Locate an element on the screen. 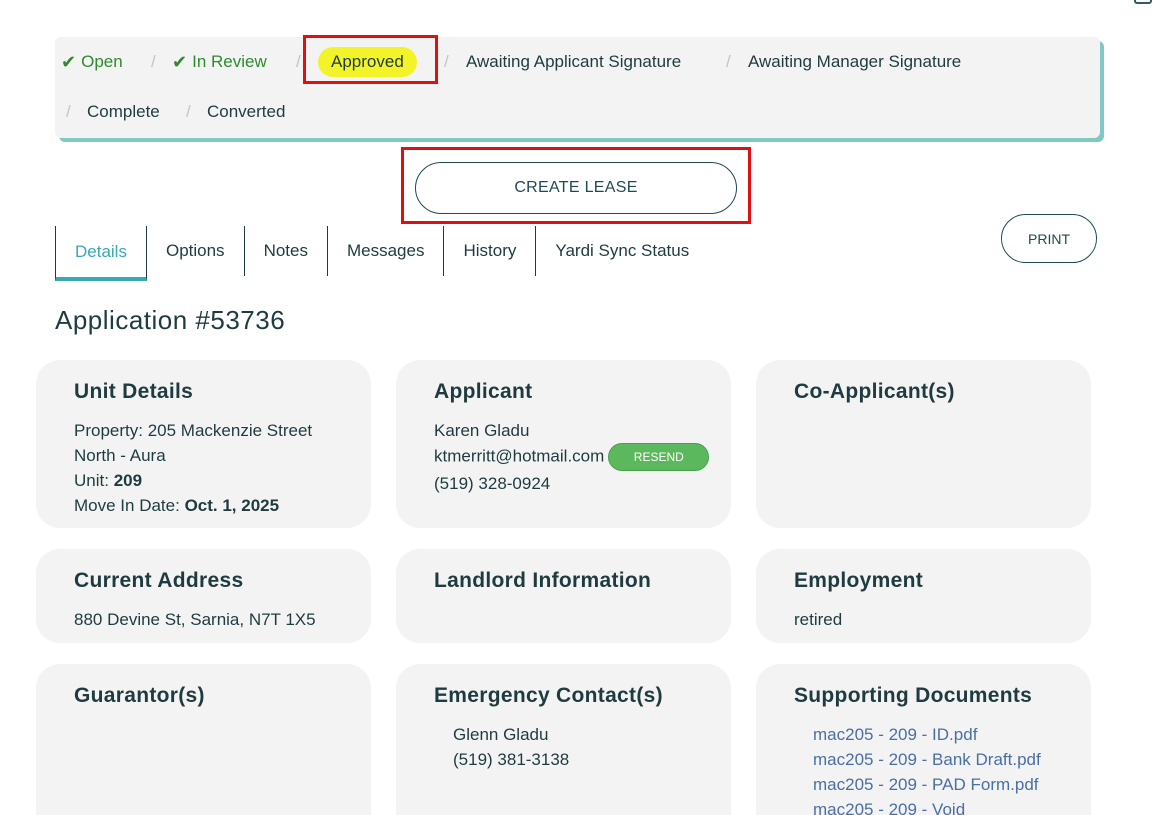 The width and height of the screenshot is (1166, 815). current-address: 880 Devine St, Sarnia, N7T 1X5 is located at coordinates (195, 619).